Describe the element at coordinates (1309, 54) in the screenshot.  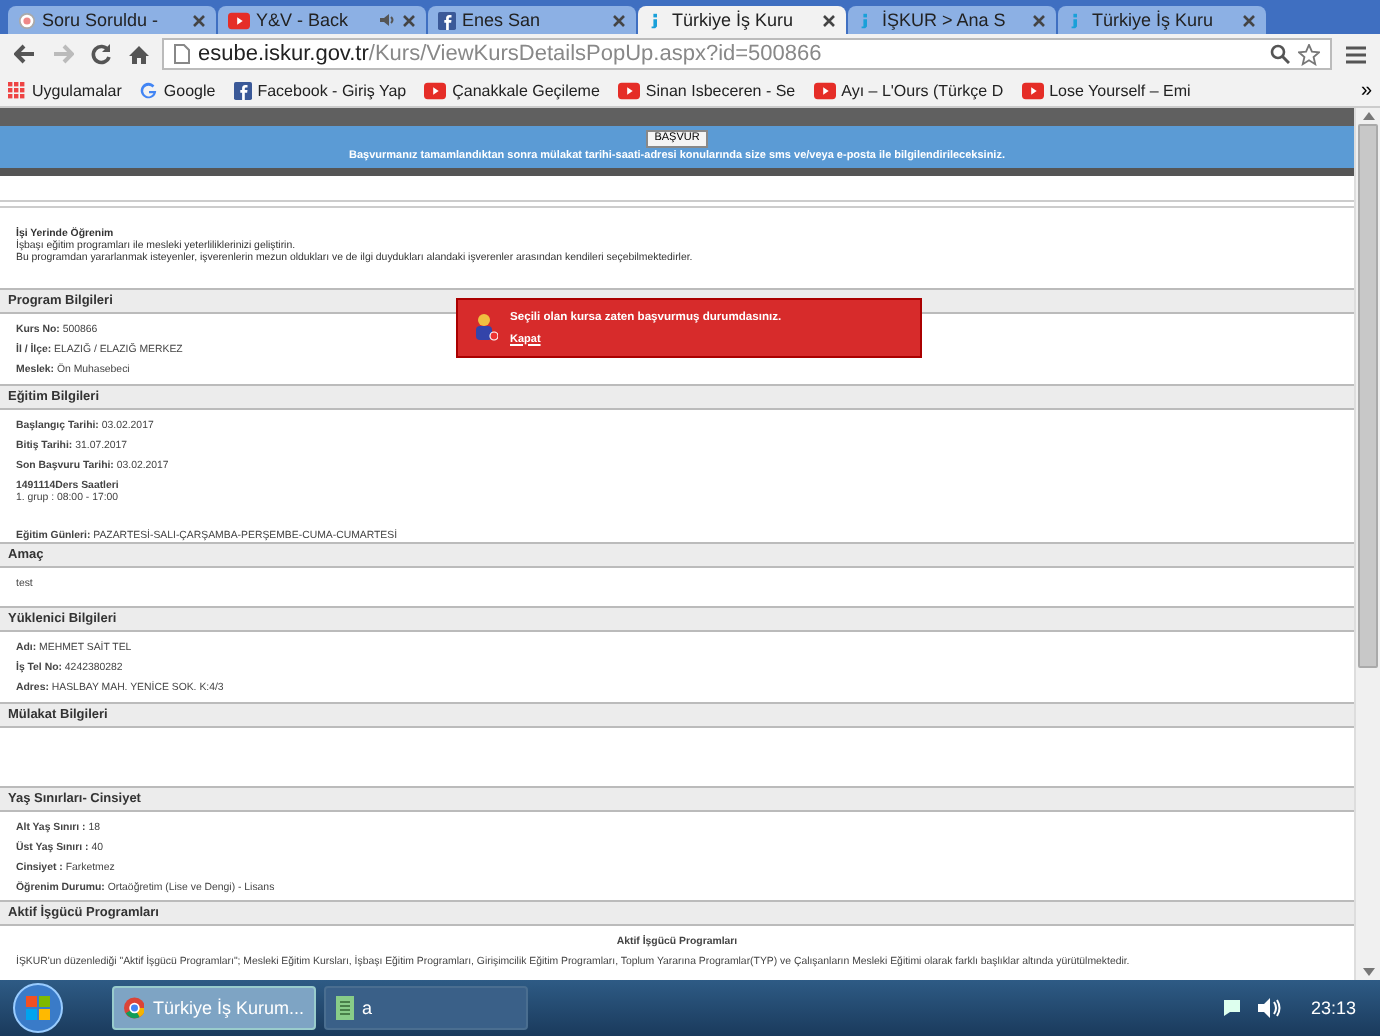
I see `star-icon` at that location.